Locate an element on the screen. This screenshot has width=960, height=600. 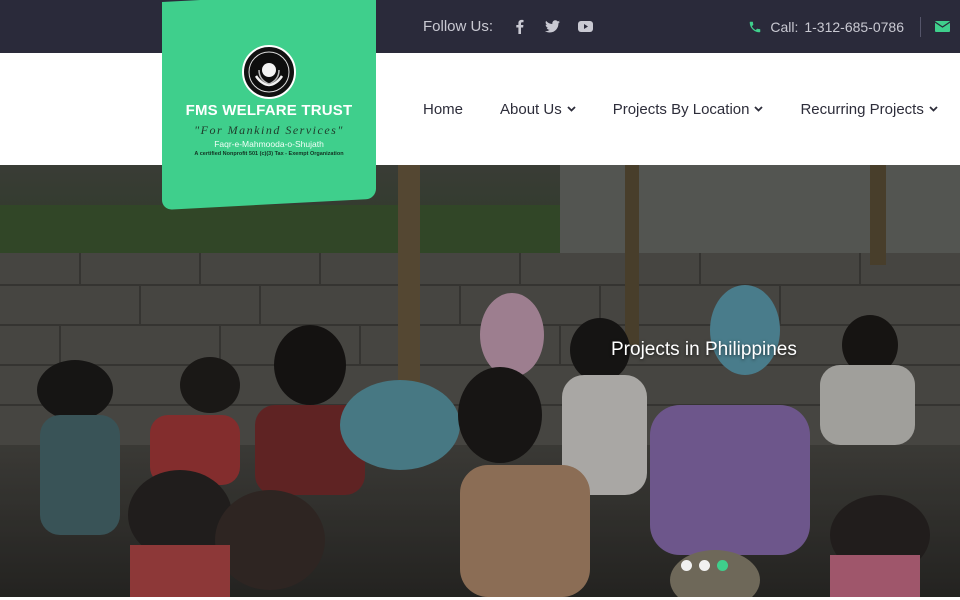
nav-item-label: Home is located at coordinates (443, 109).